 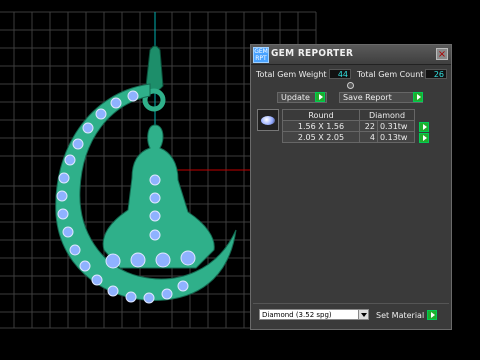 What do you see at coordinates (442, 54) in the screenshot?
I see `close-button: ×` at bounding box center [442, 54].